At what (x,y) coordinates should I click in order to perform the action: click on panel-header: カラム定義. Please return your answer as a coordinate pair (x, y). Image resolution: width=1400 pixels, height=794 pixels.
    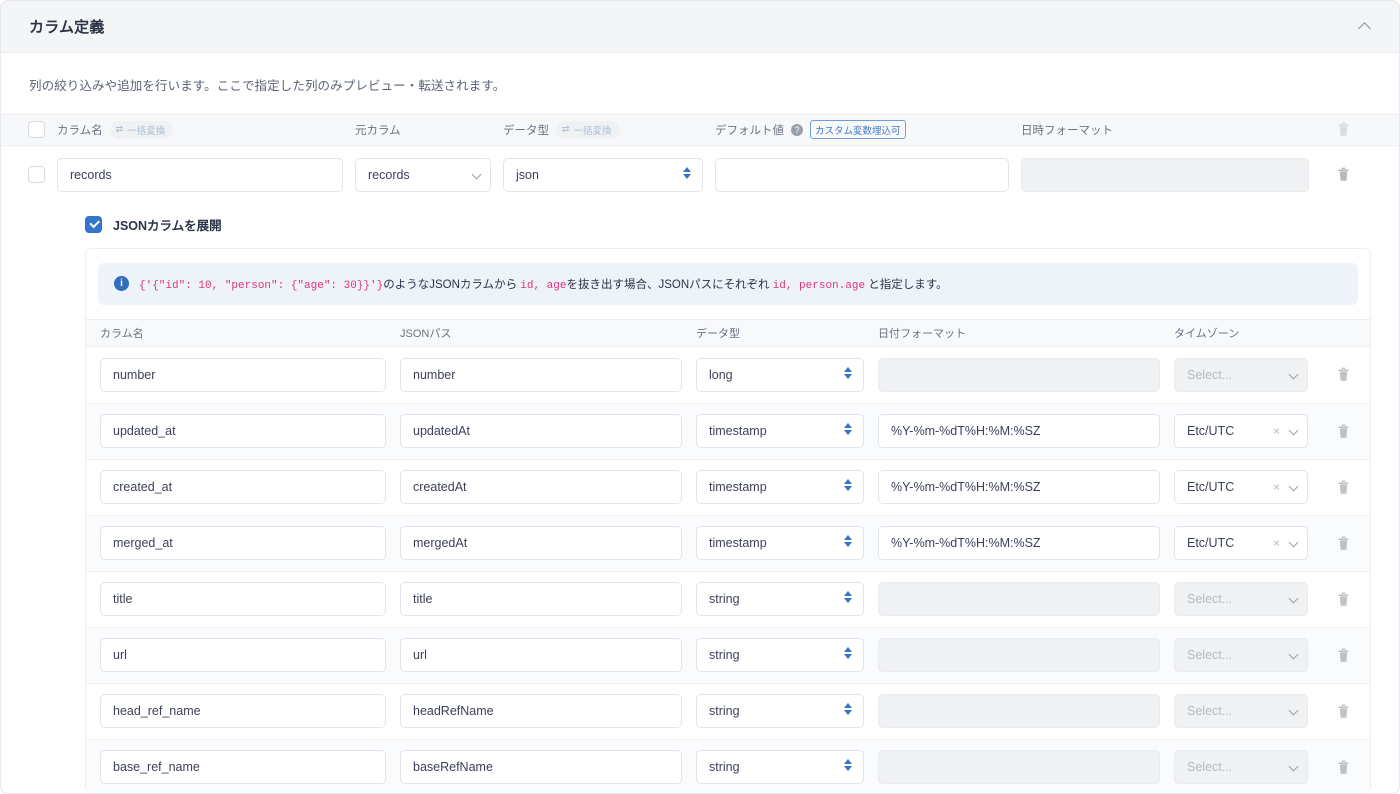
    Looking at the image, I should click on (700, 27).